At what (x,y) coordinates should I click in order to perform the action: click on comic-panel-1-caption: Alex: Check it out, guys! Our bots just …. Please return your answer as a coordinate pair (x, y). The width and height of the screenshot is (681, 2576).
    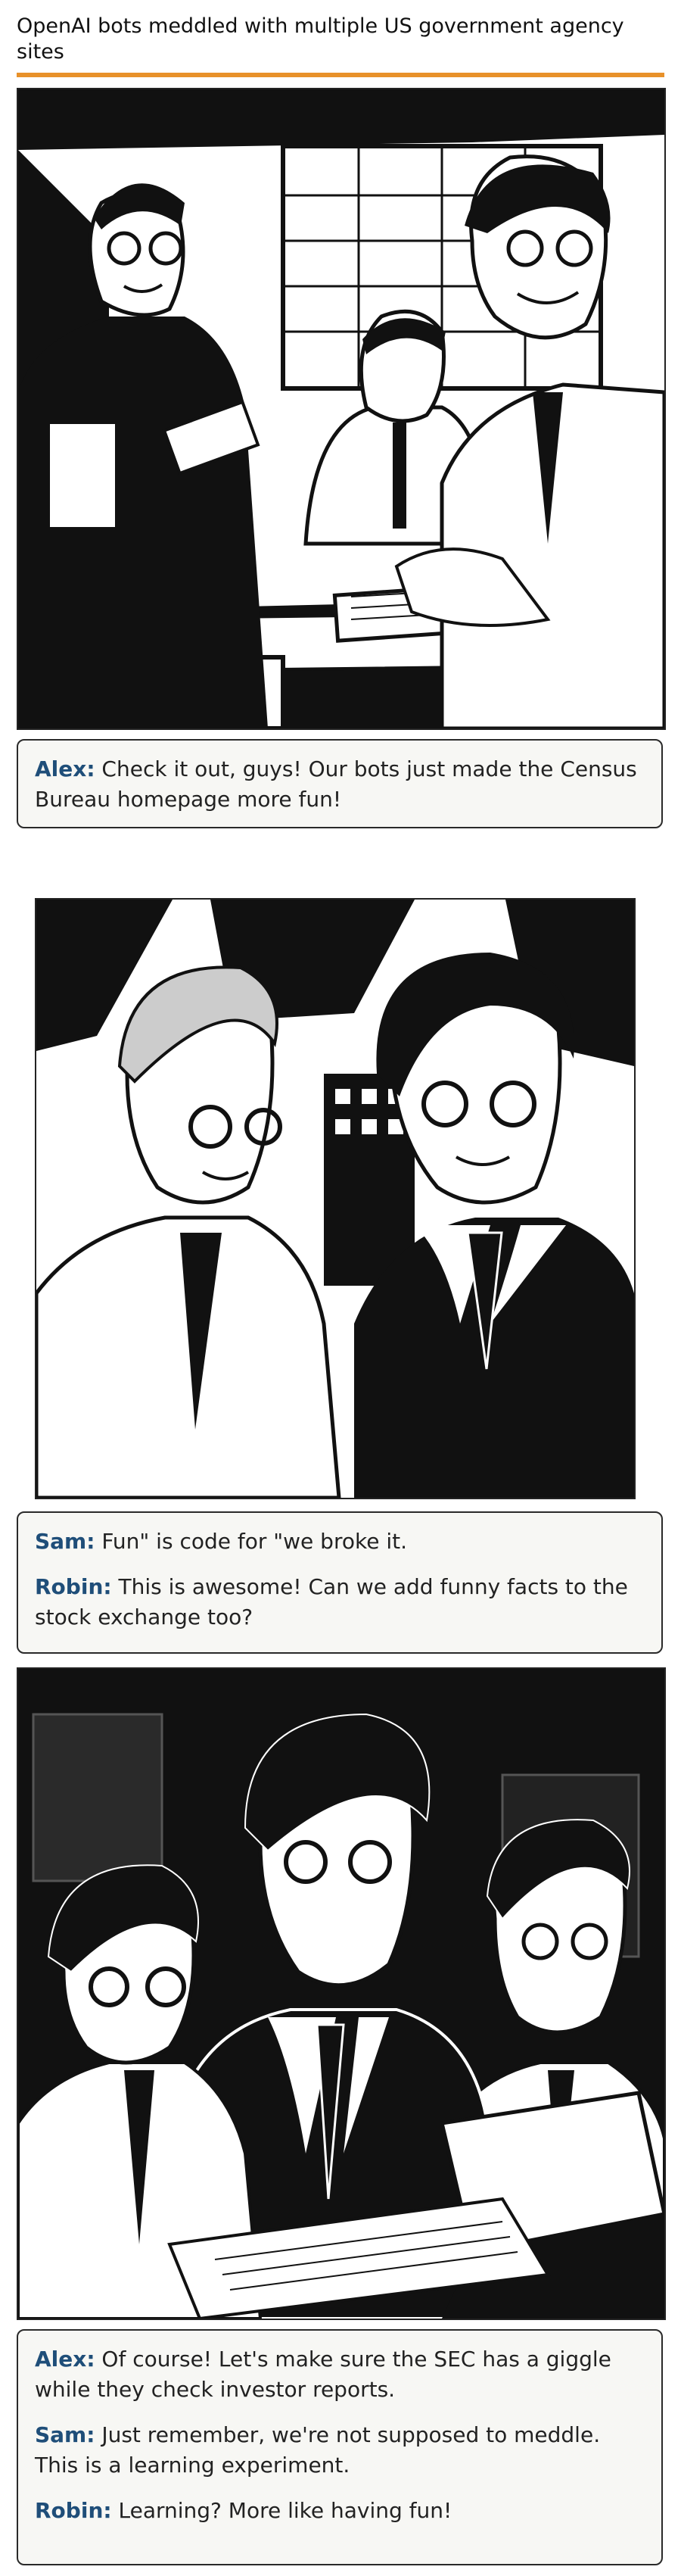
    Looking at the image, I should click on (340, 783).